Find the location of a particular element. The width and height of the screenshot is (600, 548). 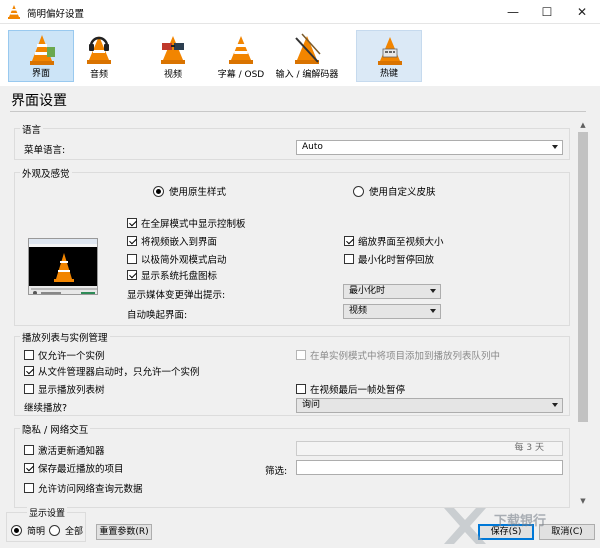

update-notifier-label: 激活更新通知器 is located at coordinates (71, 451).